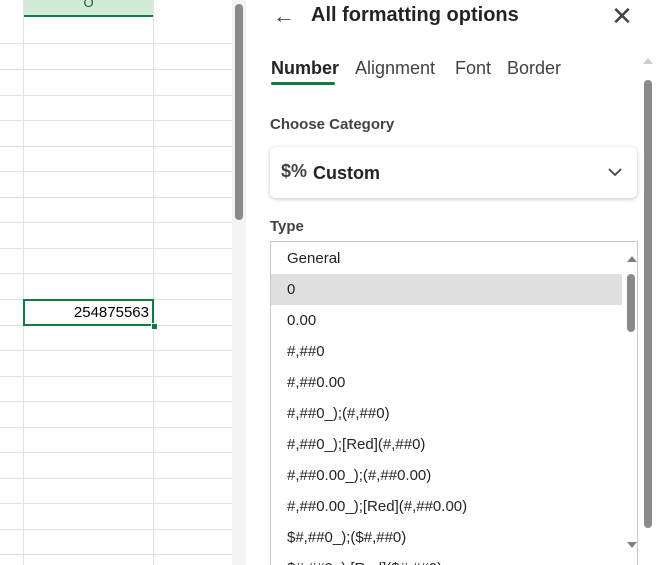  What do you see at coordinates (332, 124) in the screenshot?
I see `choose-category-label: Choose Category` at bounding box center [332, 124].